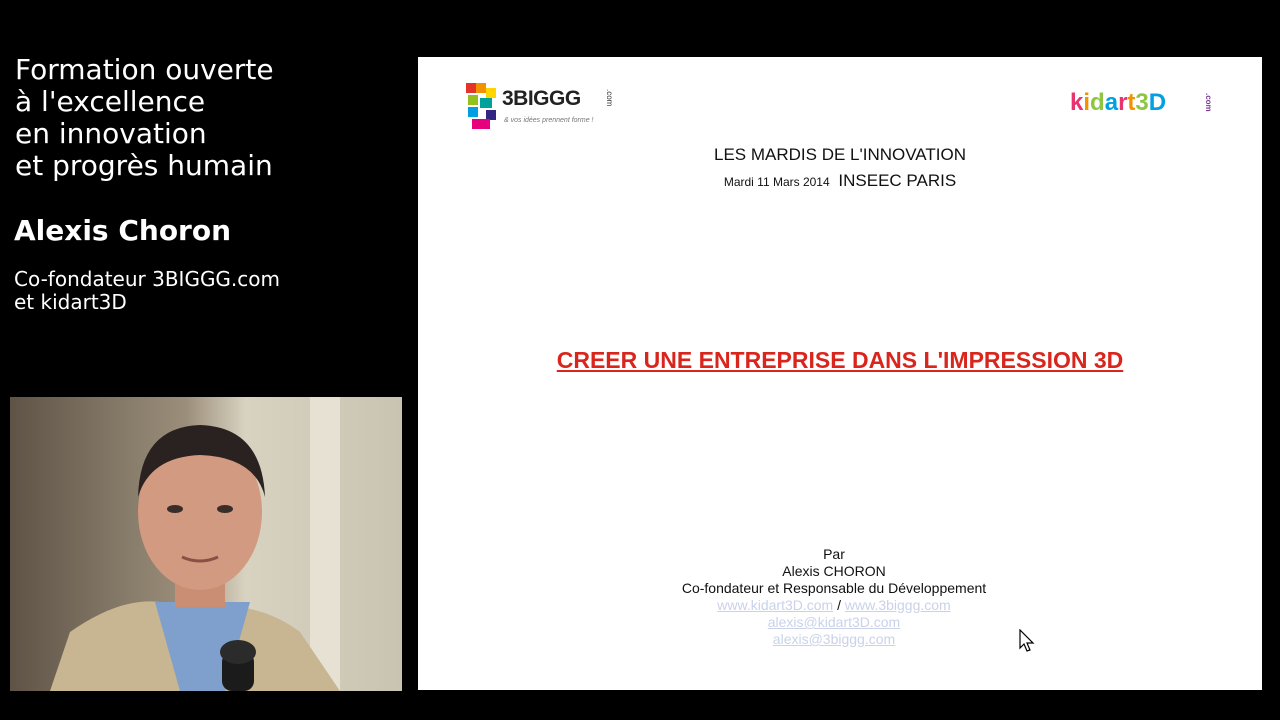 The image size is (1280, 720). What do you see at coordinates (144, 69) in the screenshot?
I see `title-line: Formation ouverte` at bounding box center [144, 69].